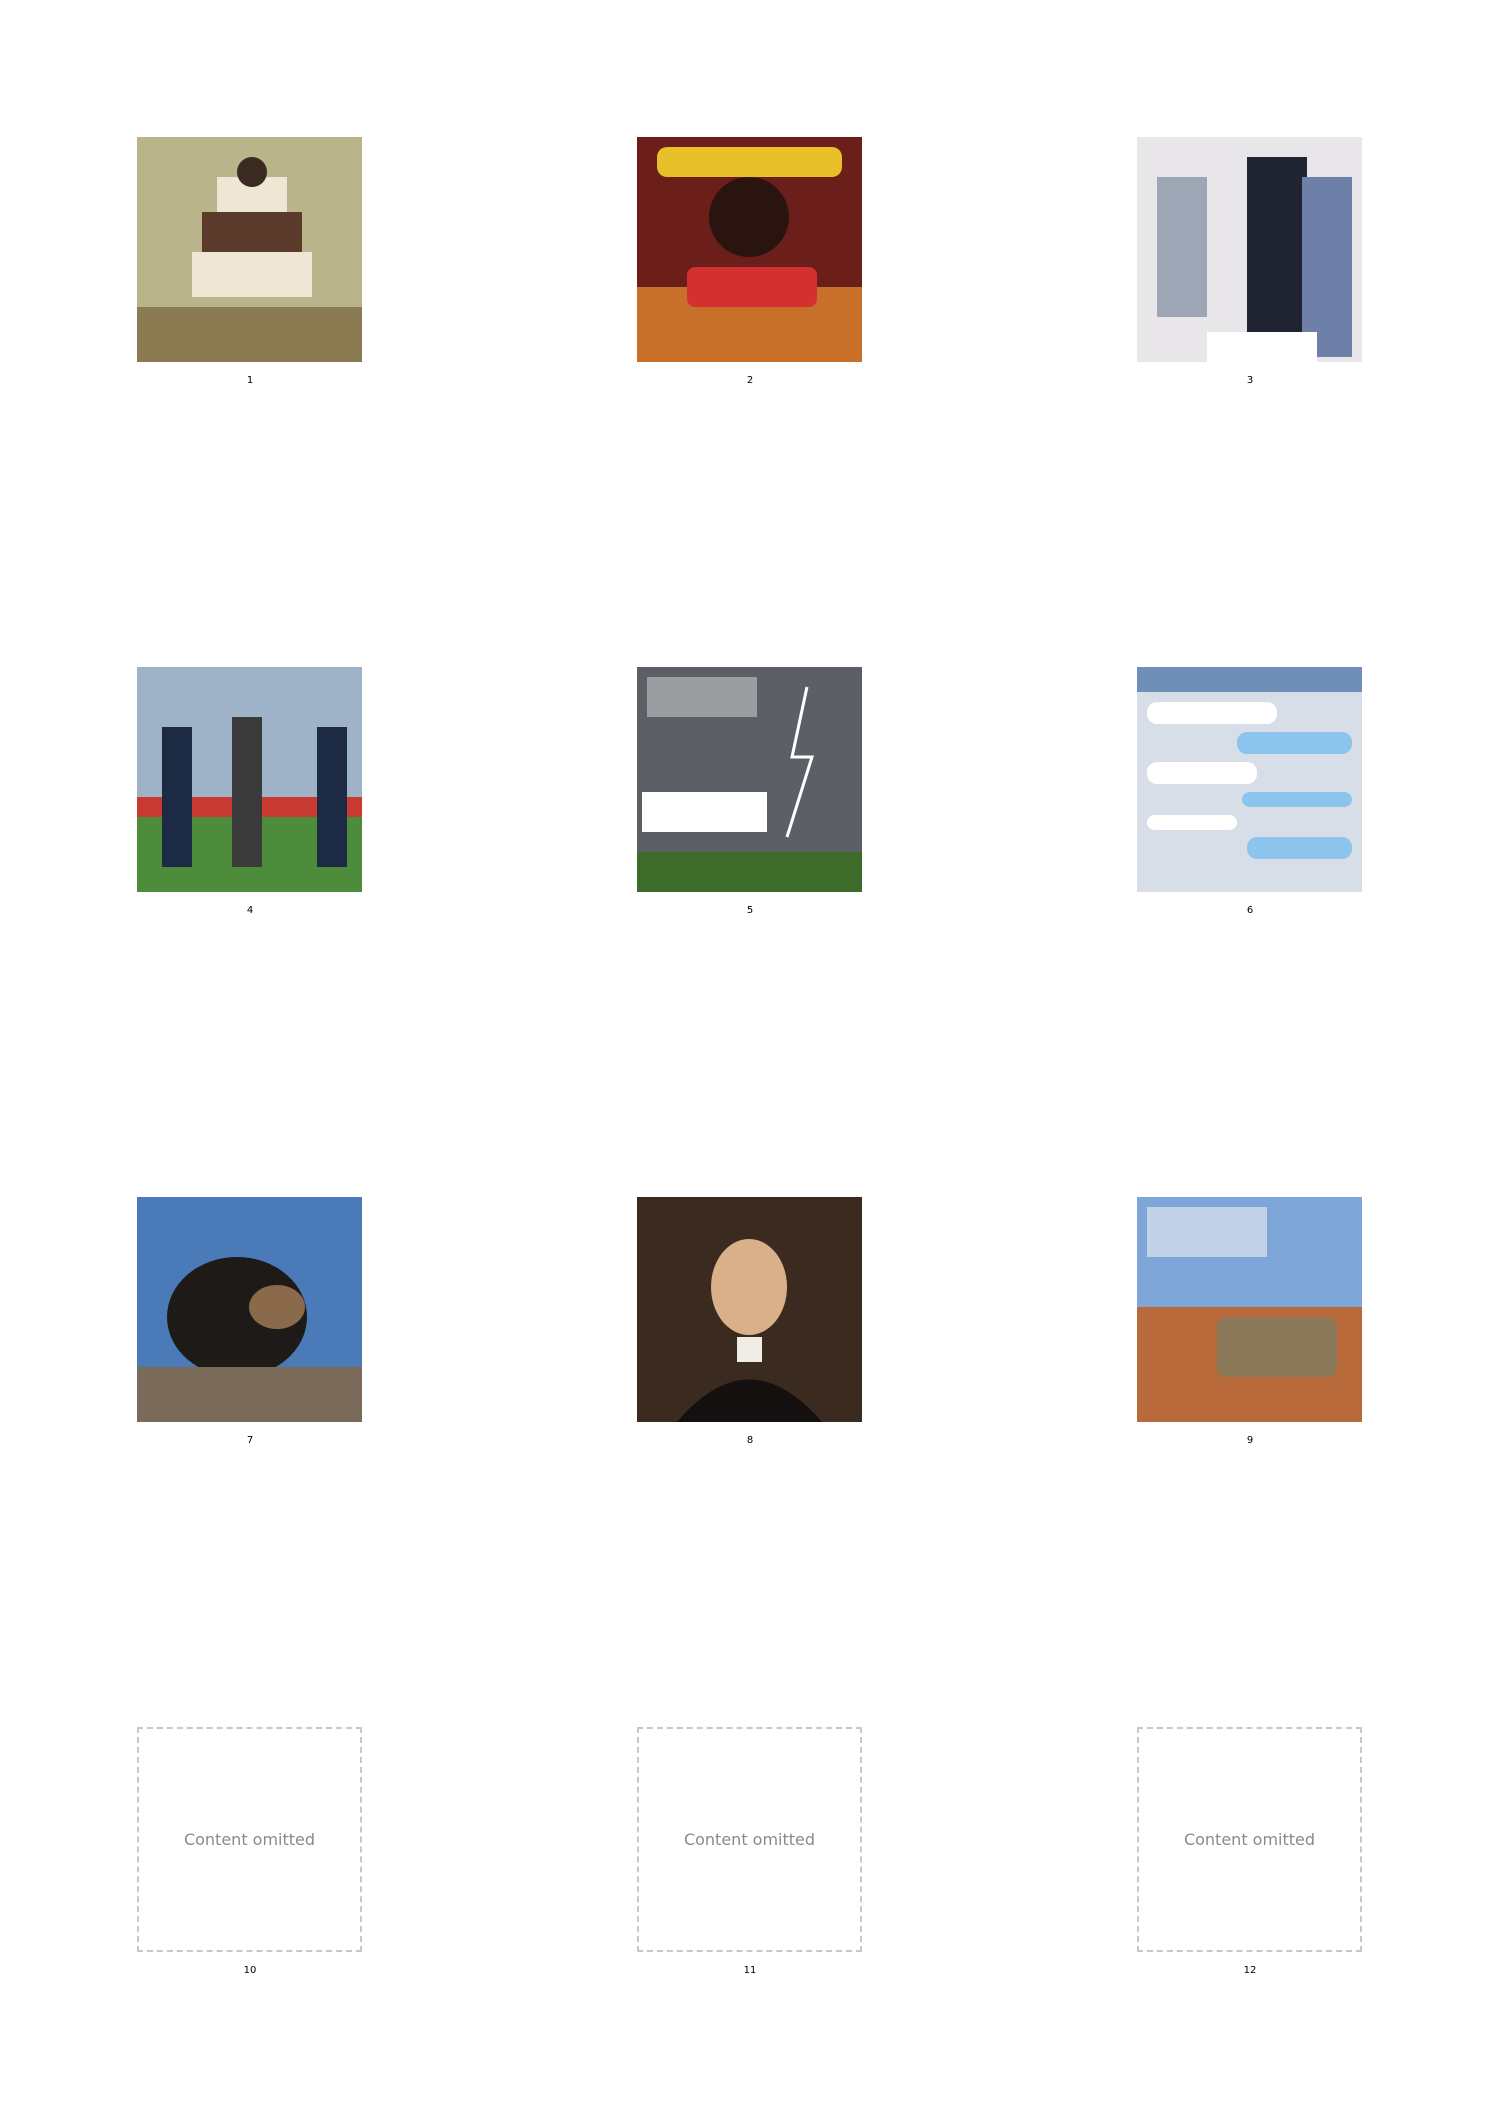 The image size is (1500, 2120). Describe the element at coordinates (250, 1970) in the screenshot. I see `panel-number: 10` at that location.